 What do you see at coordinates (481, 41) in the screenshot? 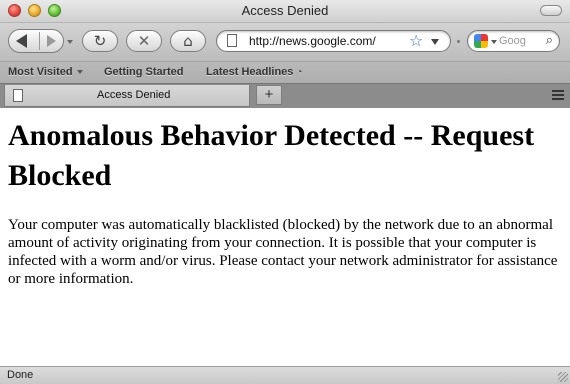
I see `google-icon` at bounding box center [481, 41].